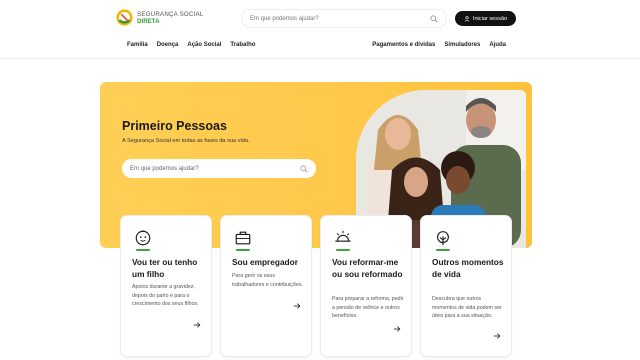 The height and width of the screenshot is (360, 640). I want to click on tree-icon, so click(443, 238).